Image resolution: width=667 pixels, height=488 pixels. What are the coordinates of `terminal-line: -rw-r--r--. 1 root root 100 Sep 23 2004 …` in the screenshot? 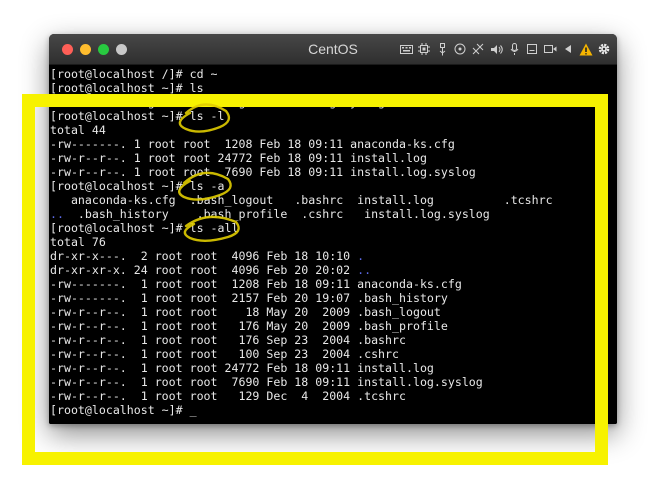 It's located at (225, 354).